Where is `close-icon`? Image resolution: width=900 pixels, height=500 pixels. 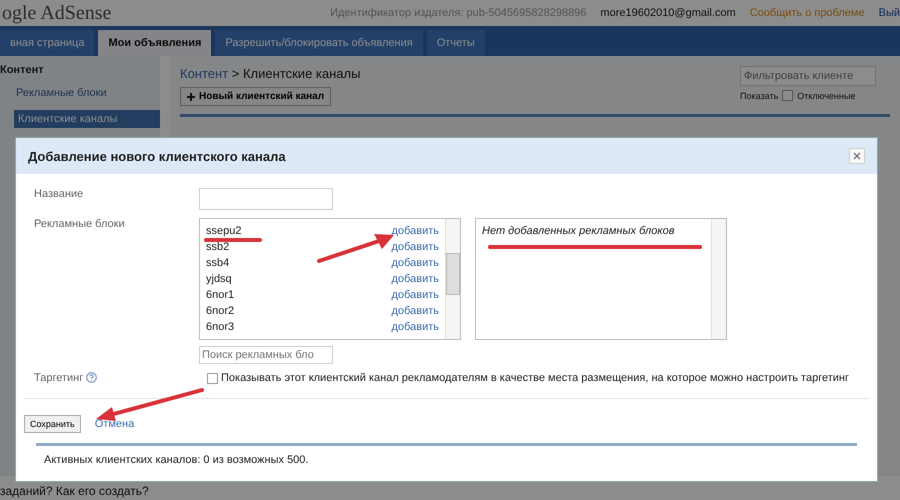 close-icon is located at coordinates (857, 156).